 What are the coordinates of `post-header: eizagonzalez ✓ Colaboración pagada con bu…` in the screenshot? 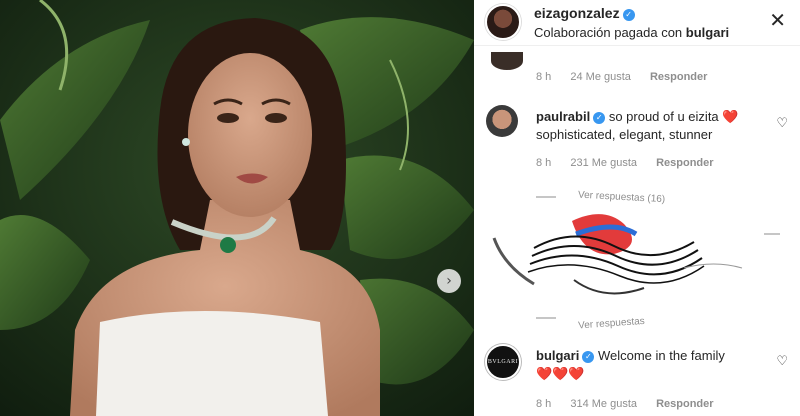 It's located at (637, 23).